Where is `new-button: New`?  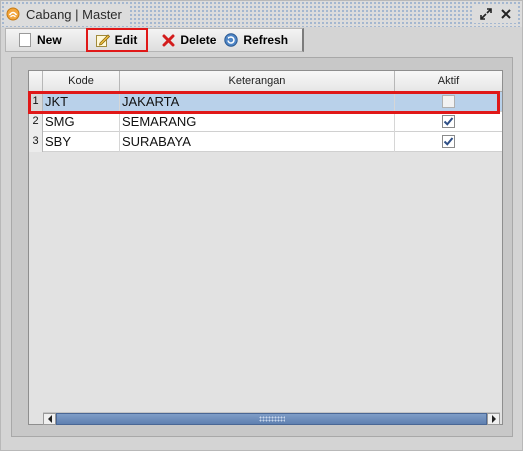
new-button: New is located at coordinates (46, 40).